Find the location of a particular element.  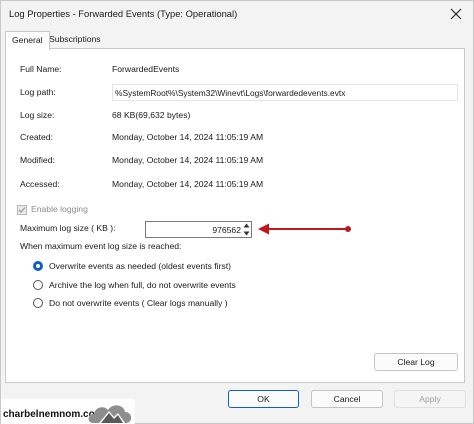

max-log-size-label: Maximum log size ( KB ): is located at coordinates (68, 228).